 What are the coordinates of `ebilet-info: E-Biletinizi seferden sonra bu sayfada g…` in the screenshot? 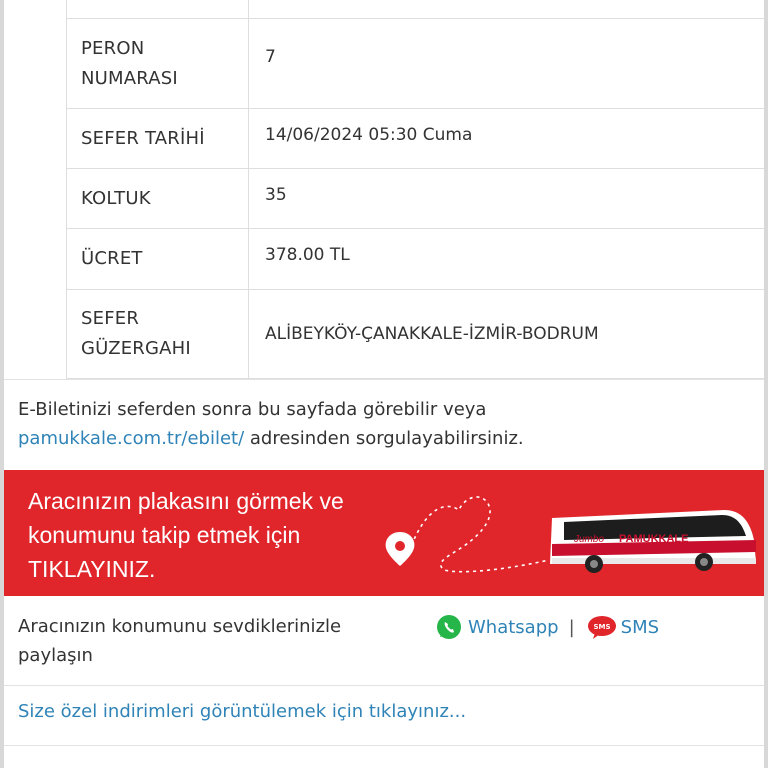 It's located at (271, 424).